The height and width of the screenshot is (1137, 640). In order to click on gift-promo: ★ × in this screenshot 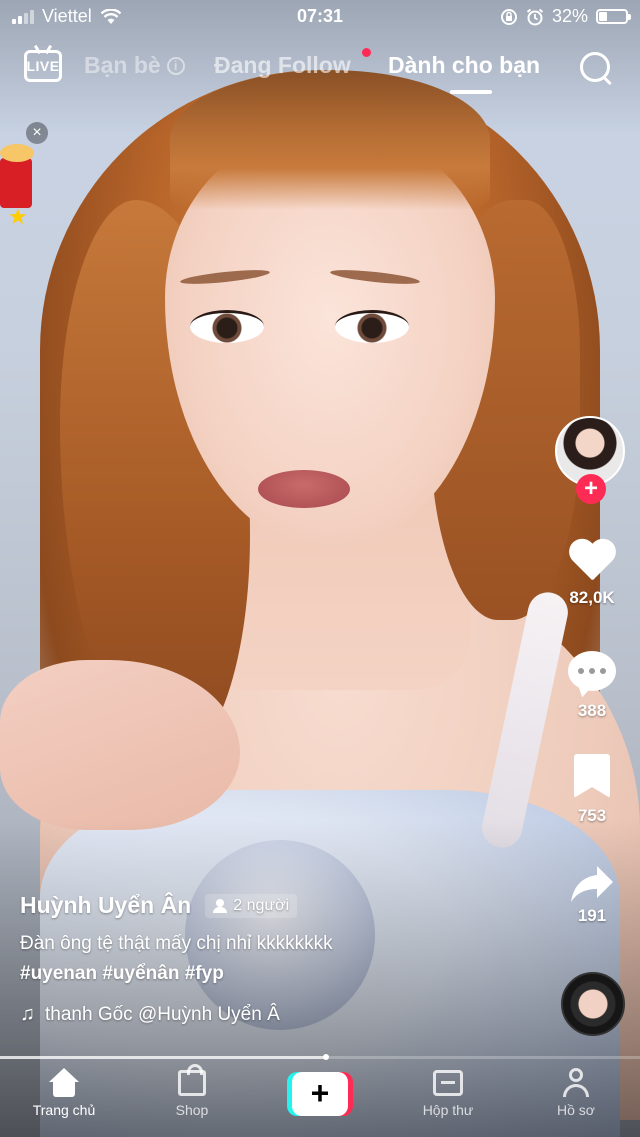, I will do `click(25, 173)`.